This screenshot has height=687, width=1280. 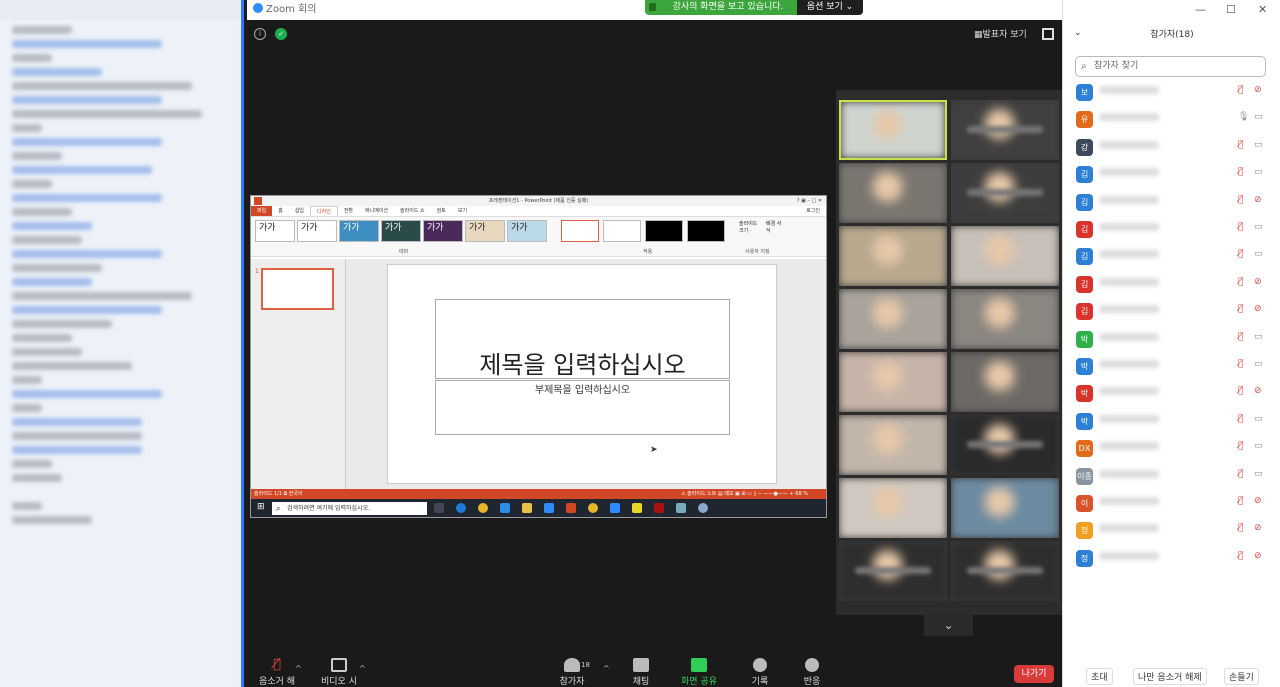 What do you see at coordinates (606, 668) in the screenshot?
I see `participants-caret: ^` at bounding box center [606, 668].